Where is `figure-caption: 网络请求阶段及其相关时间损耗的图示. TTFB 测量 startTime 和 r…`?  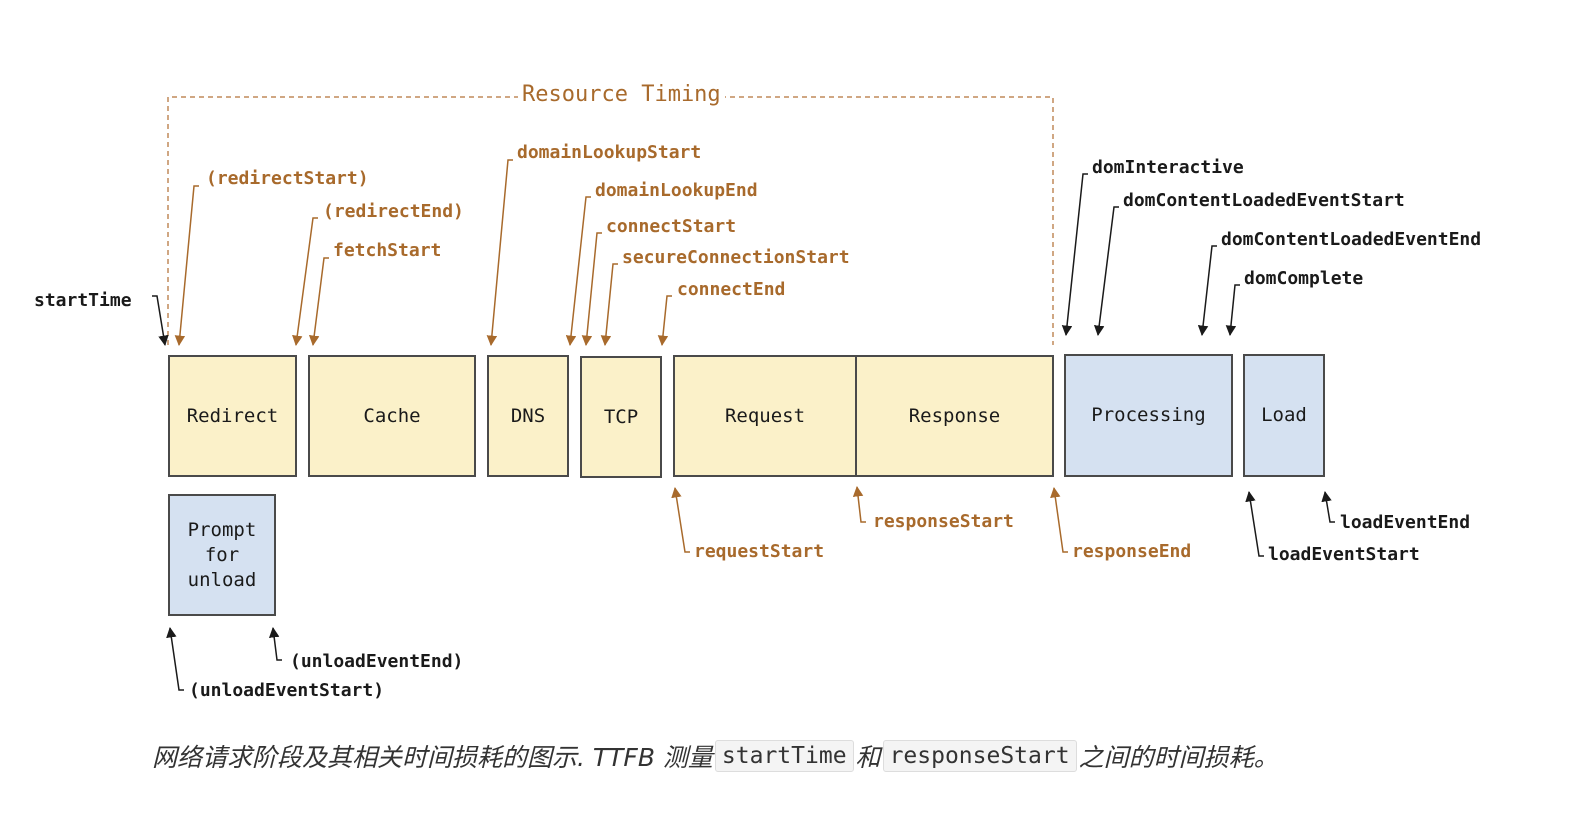 figure-caption: 网络请求阶段及其相关时间损耗的图示. TTFB 测量 startTime 和 r… is located at coordinates (802, 756).